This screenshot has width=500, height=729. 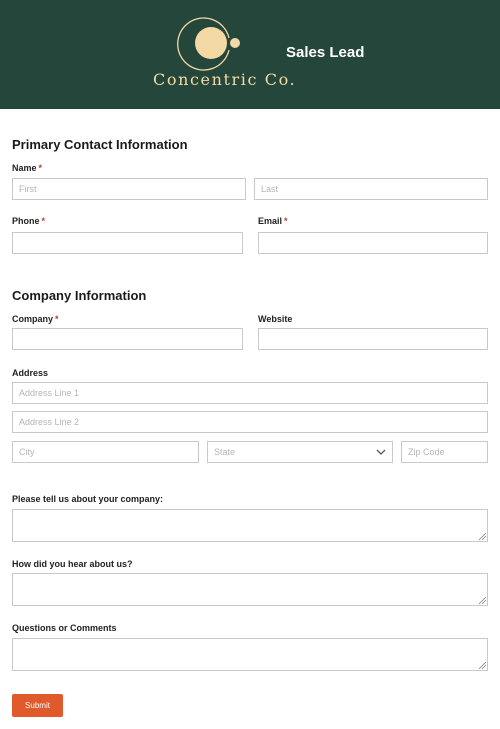 What do you see at coordinates (250, 54) in the screenshot?
I see `form-header: Concentric Co. Sales Lead` at bounding box center [250, 54].